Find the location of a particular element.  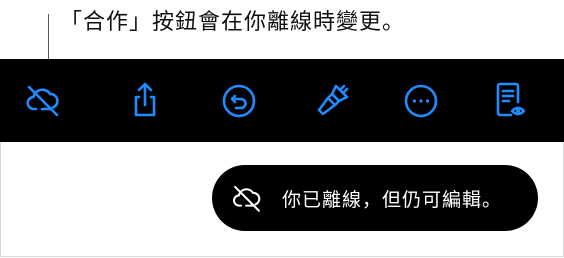

offline-toast: 你已離線，但仍可編輯。 is located at coordinates (375, 198).